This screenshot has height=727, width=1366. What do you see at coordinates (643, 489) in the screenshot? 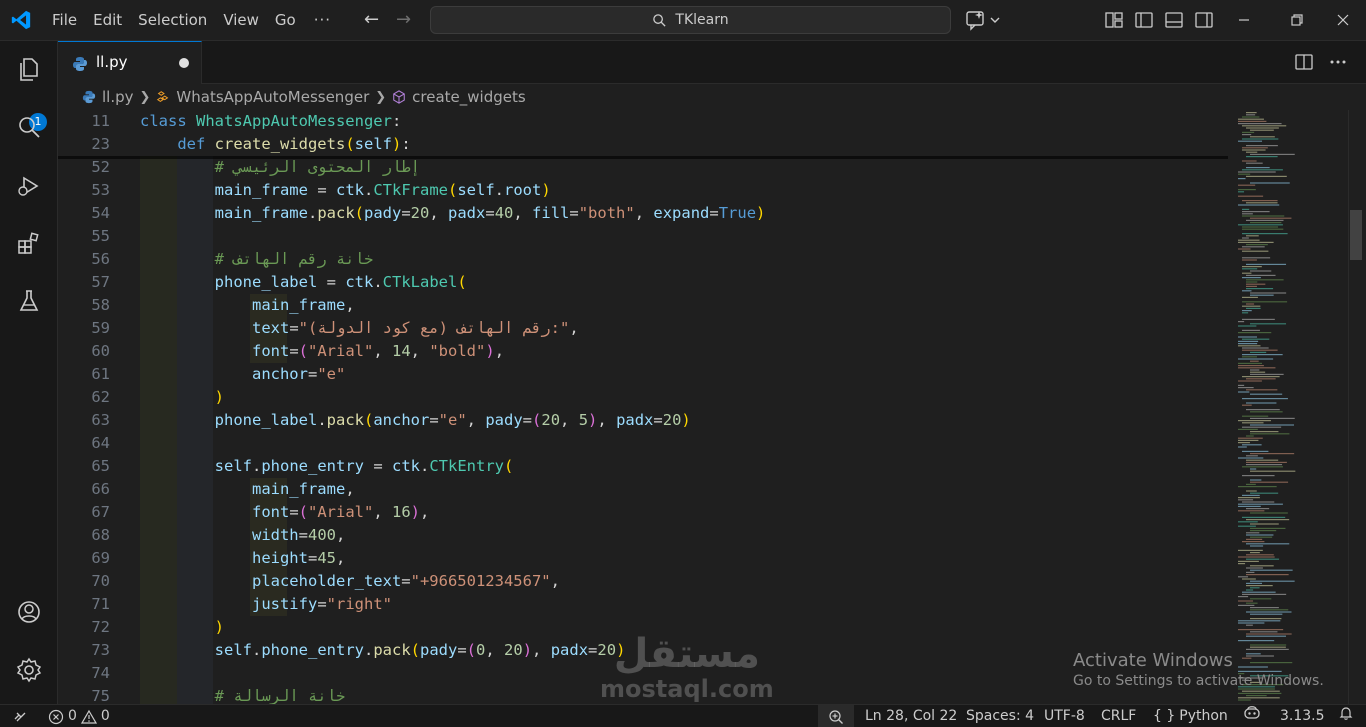
I see `code-line: 66 main_frame,` at bounding box center [643, 489].